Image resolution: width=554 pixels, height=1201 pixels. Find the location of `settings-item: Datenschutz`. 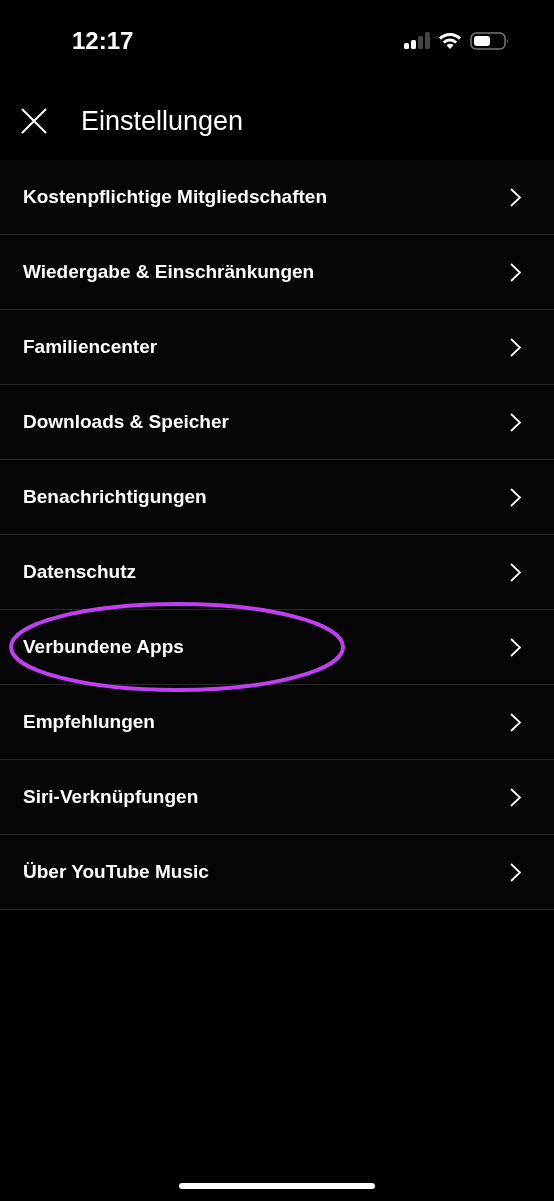

settings-item: Datenschutz is located at coordinates (277, 572).